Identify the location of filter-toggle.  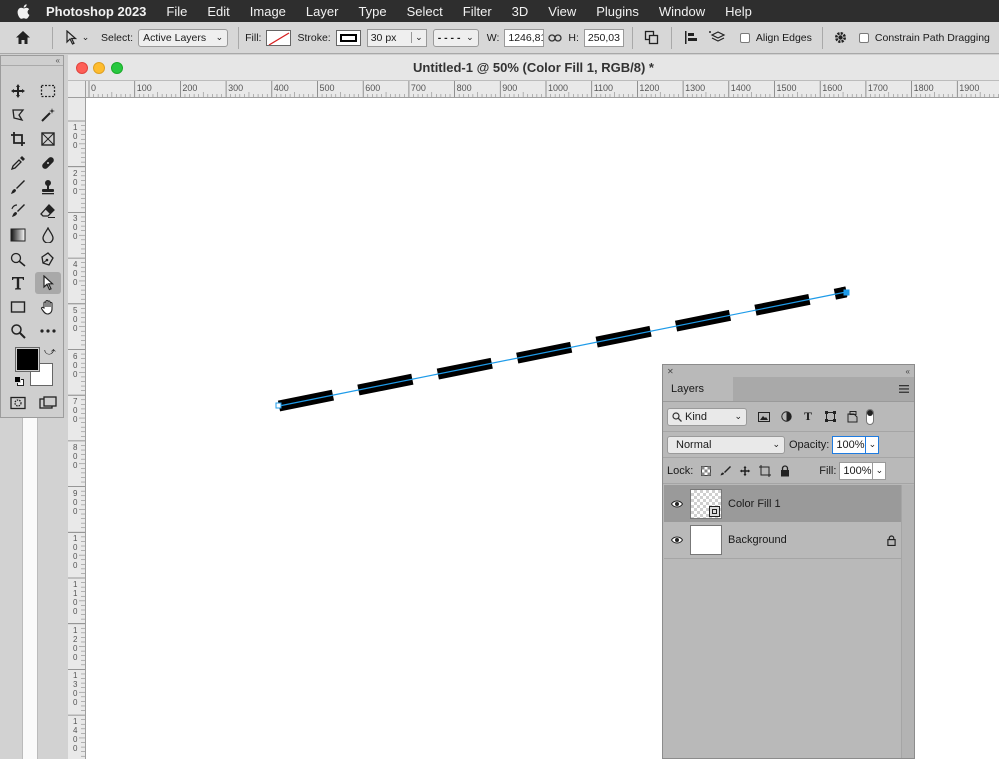
(870, 416).